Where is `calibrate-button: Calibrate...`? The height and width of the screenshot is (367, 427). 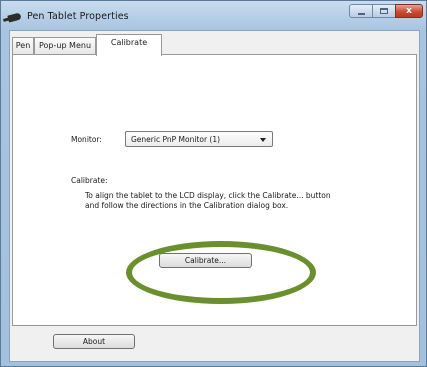
calibrate-button: Calibrate... is located at coordinates (205, 260).